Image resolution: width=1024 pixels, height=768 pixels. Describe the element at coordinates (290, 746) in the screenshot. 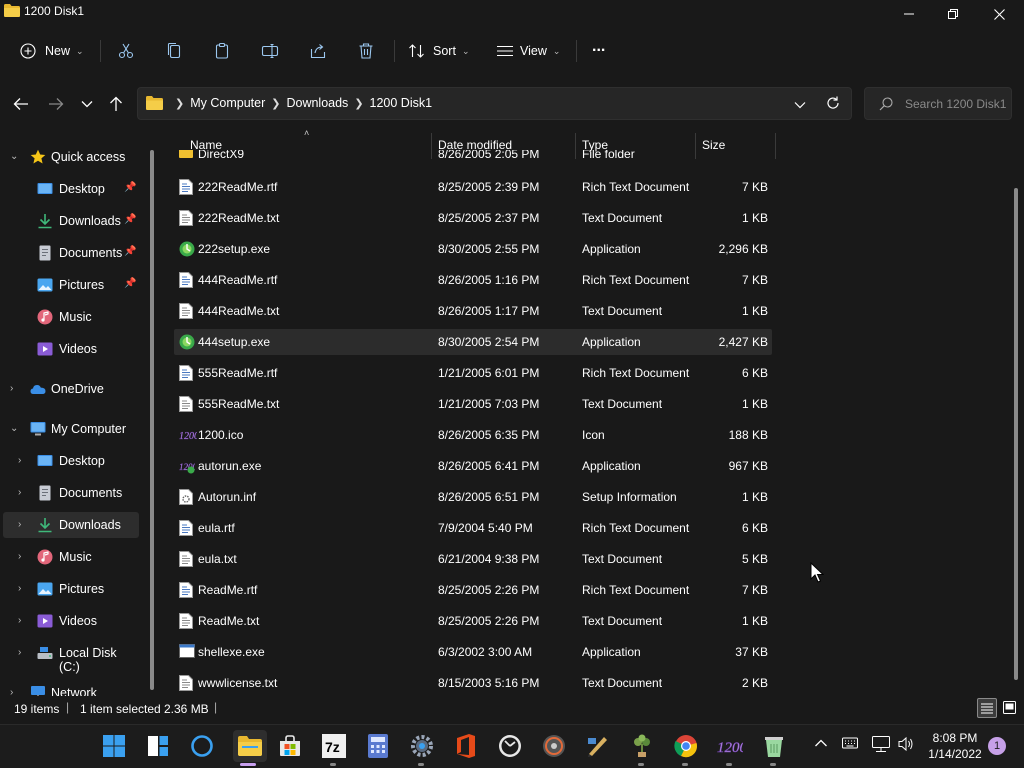

I see `store-button` at that location.